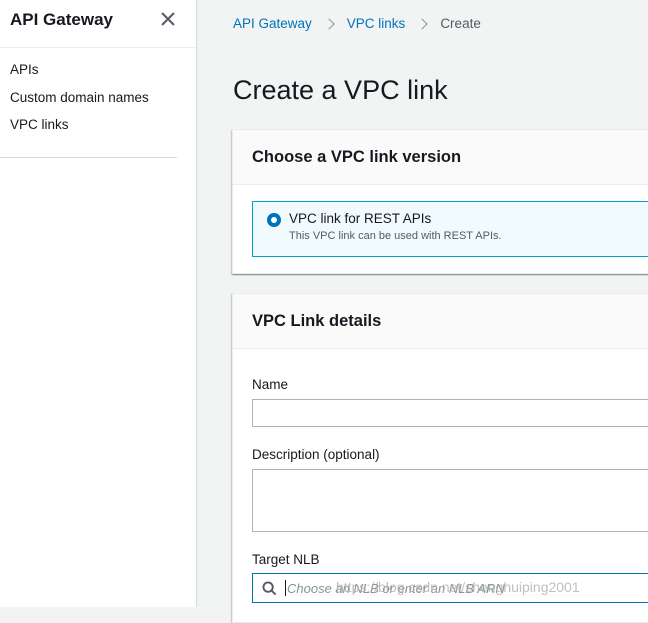 Image resolution: width=648 pixels, height=623 pixels. I want to click on sidebar-item-vpc-links: VPC links, so click(98, 130).